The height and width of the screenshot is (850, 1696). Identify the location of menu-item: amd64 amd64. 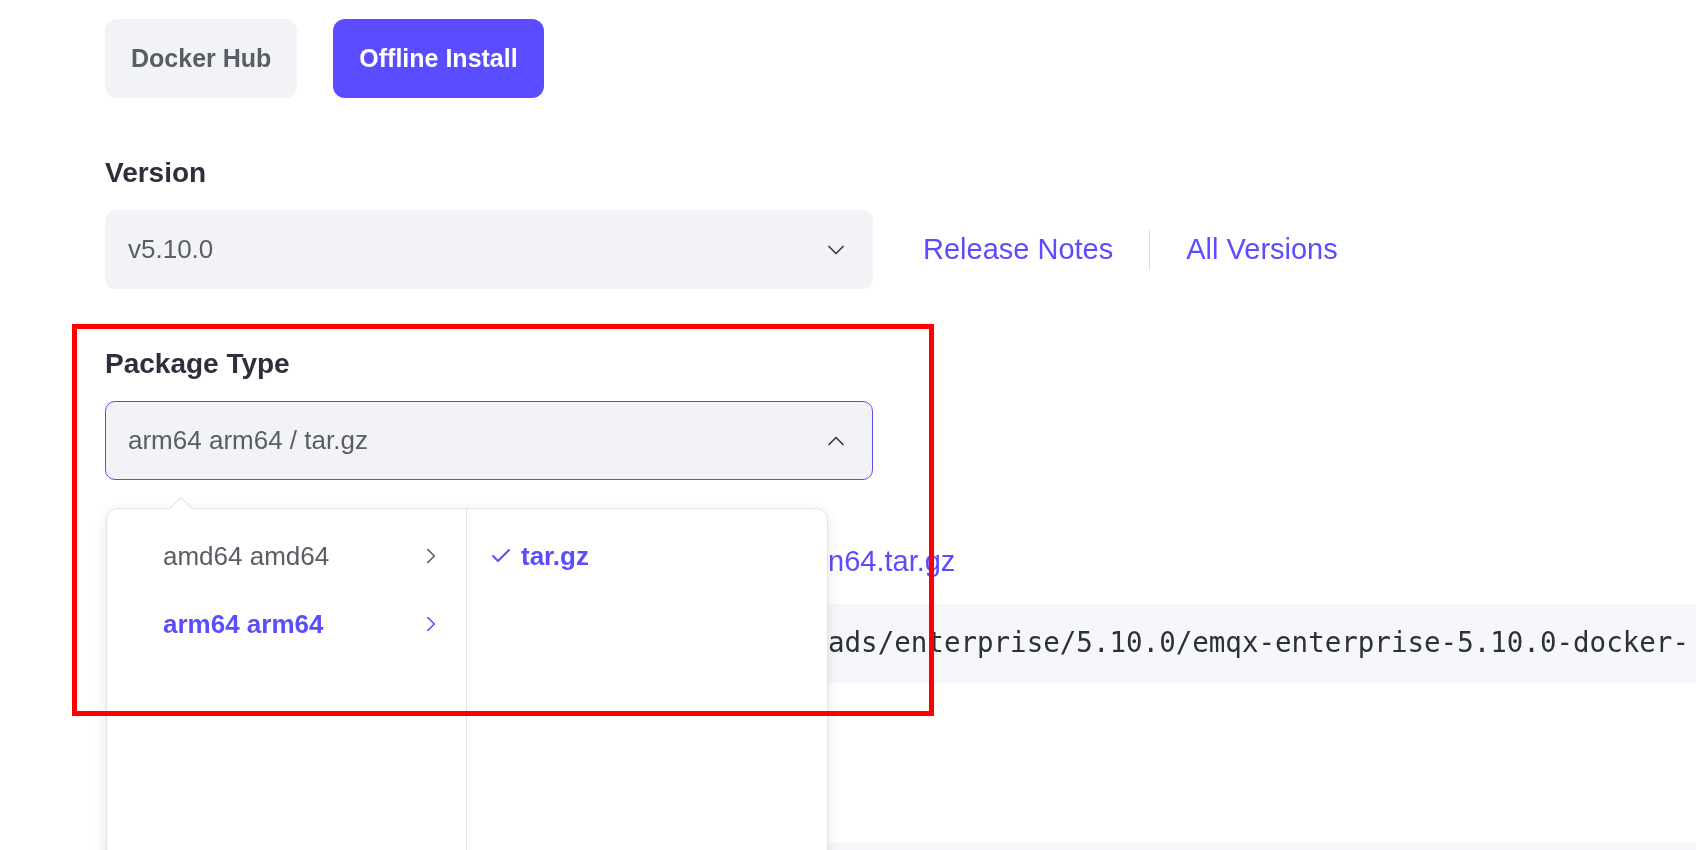
(286, 556).